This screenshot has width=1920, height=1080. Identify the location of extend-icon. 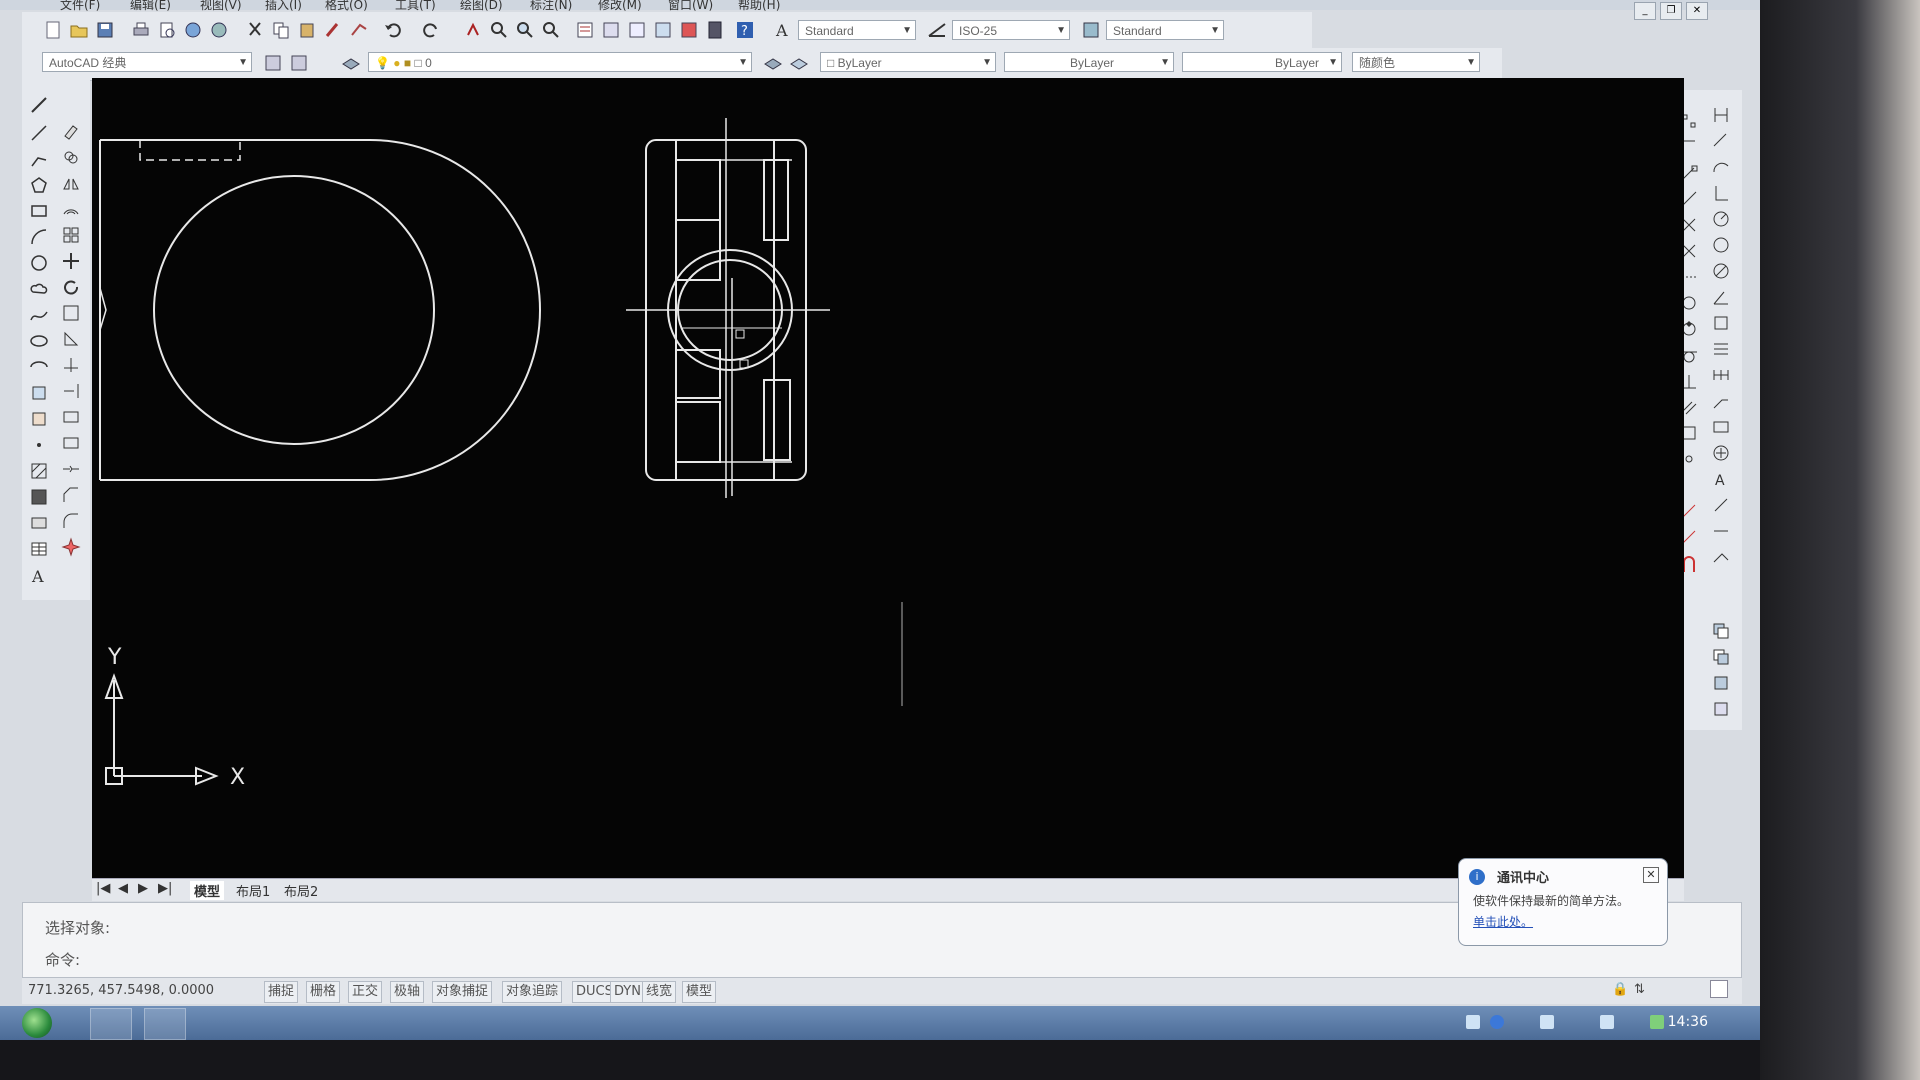
(71, 391).